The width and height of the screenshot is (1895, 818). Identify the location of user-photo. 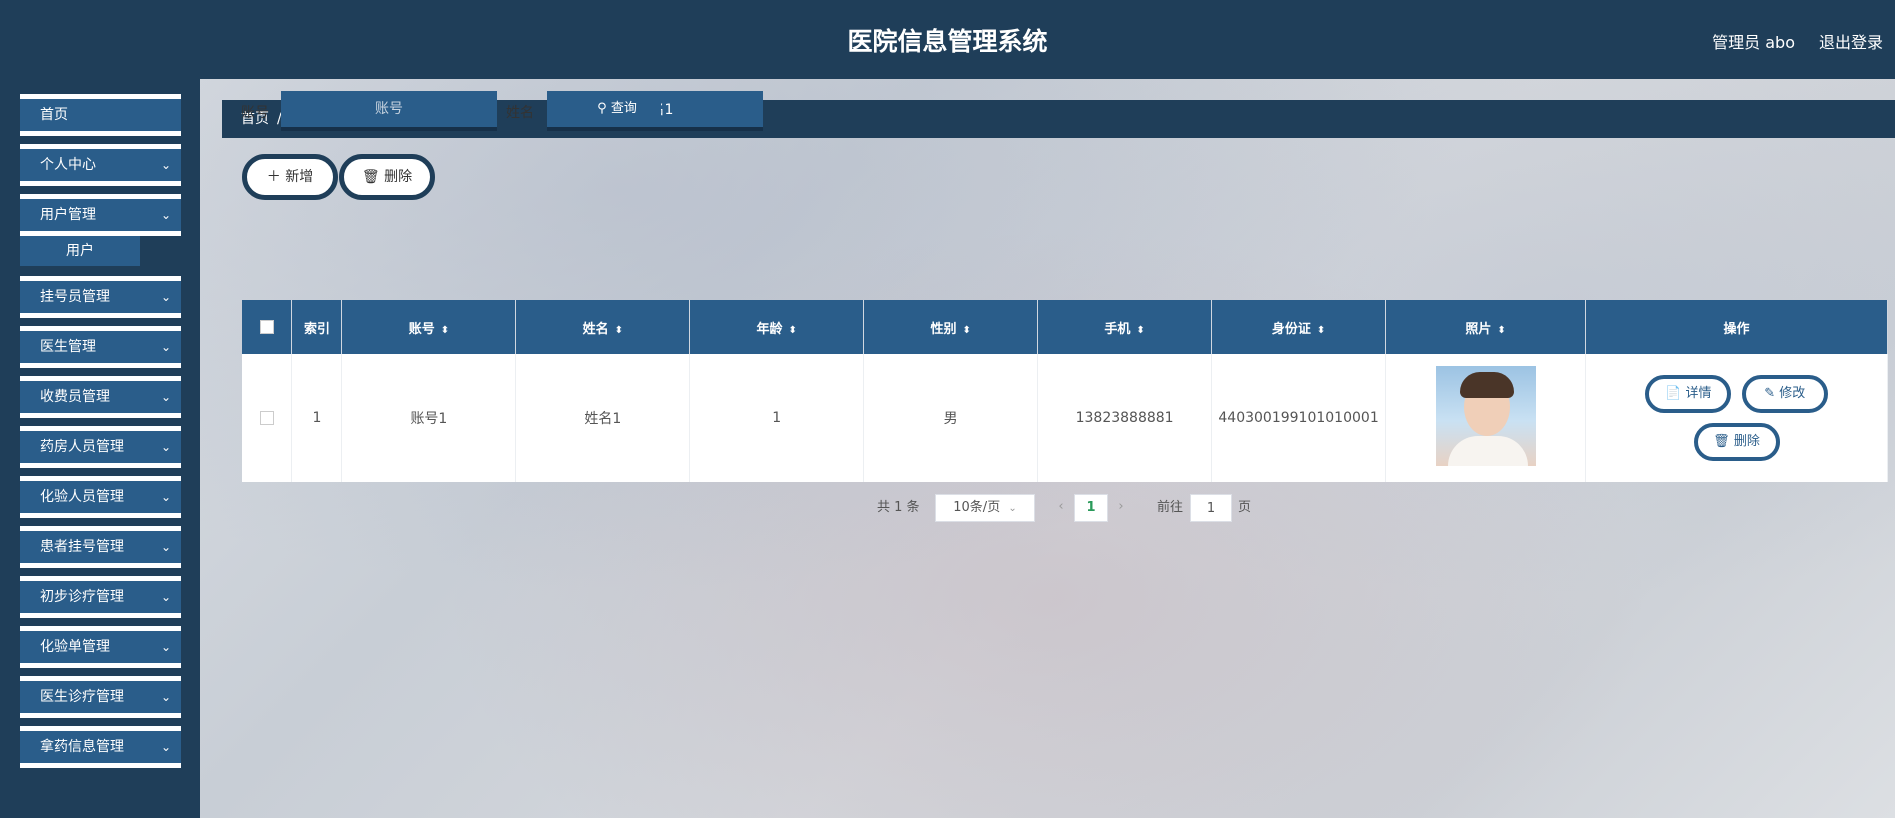
(1485, 416).